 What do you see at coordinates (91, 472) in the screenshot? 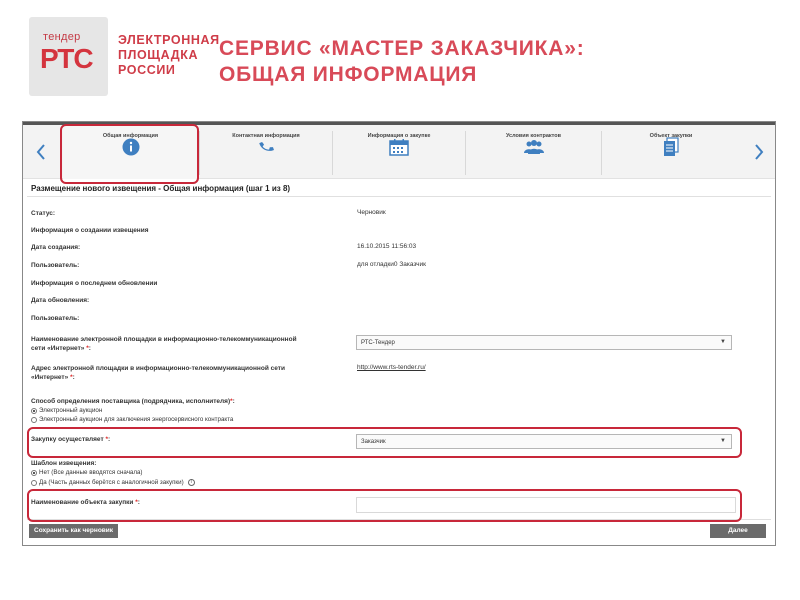
I see `option-label: Нет (Все данные вводятся сначала)` at bounding box center [91, 472].